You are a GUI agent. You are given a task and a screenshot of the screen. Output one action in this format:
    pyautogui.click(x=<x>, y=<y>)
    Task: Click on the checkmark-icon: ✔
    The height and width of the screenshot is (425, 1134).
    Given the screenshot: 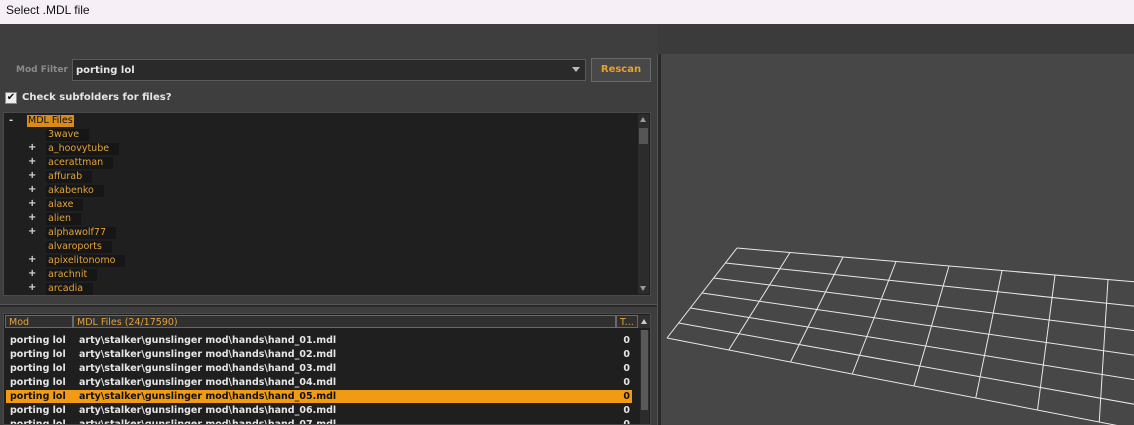 What is the action you would take?
    pyautogui.click(x=11, y=97)
    